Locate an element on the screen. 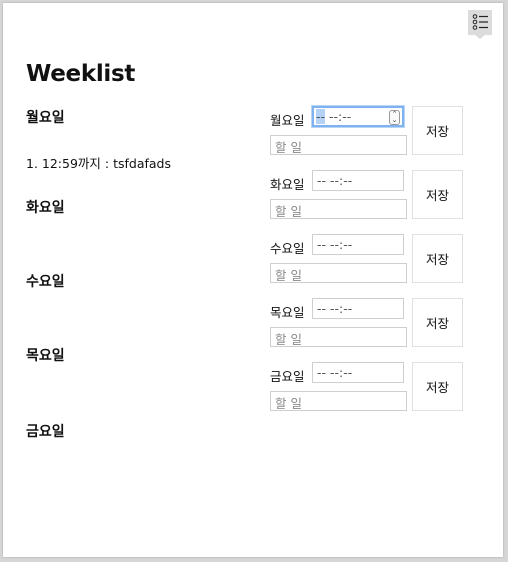 The image size is (508, 562). form-label: 월요일 is located at coordinates (287, 120).